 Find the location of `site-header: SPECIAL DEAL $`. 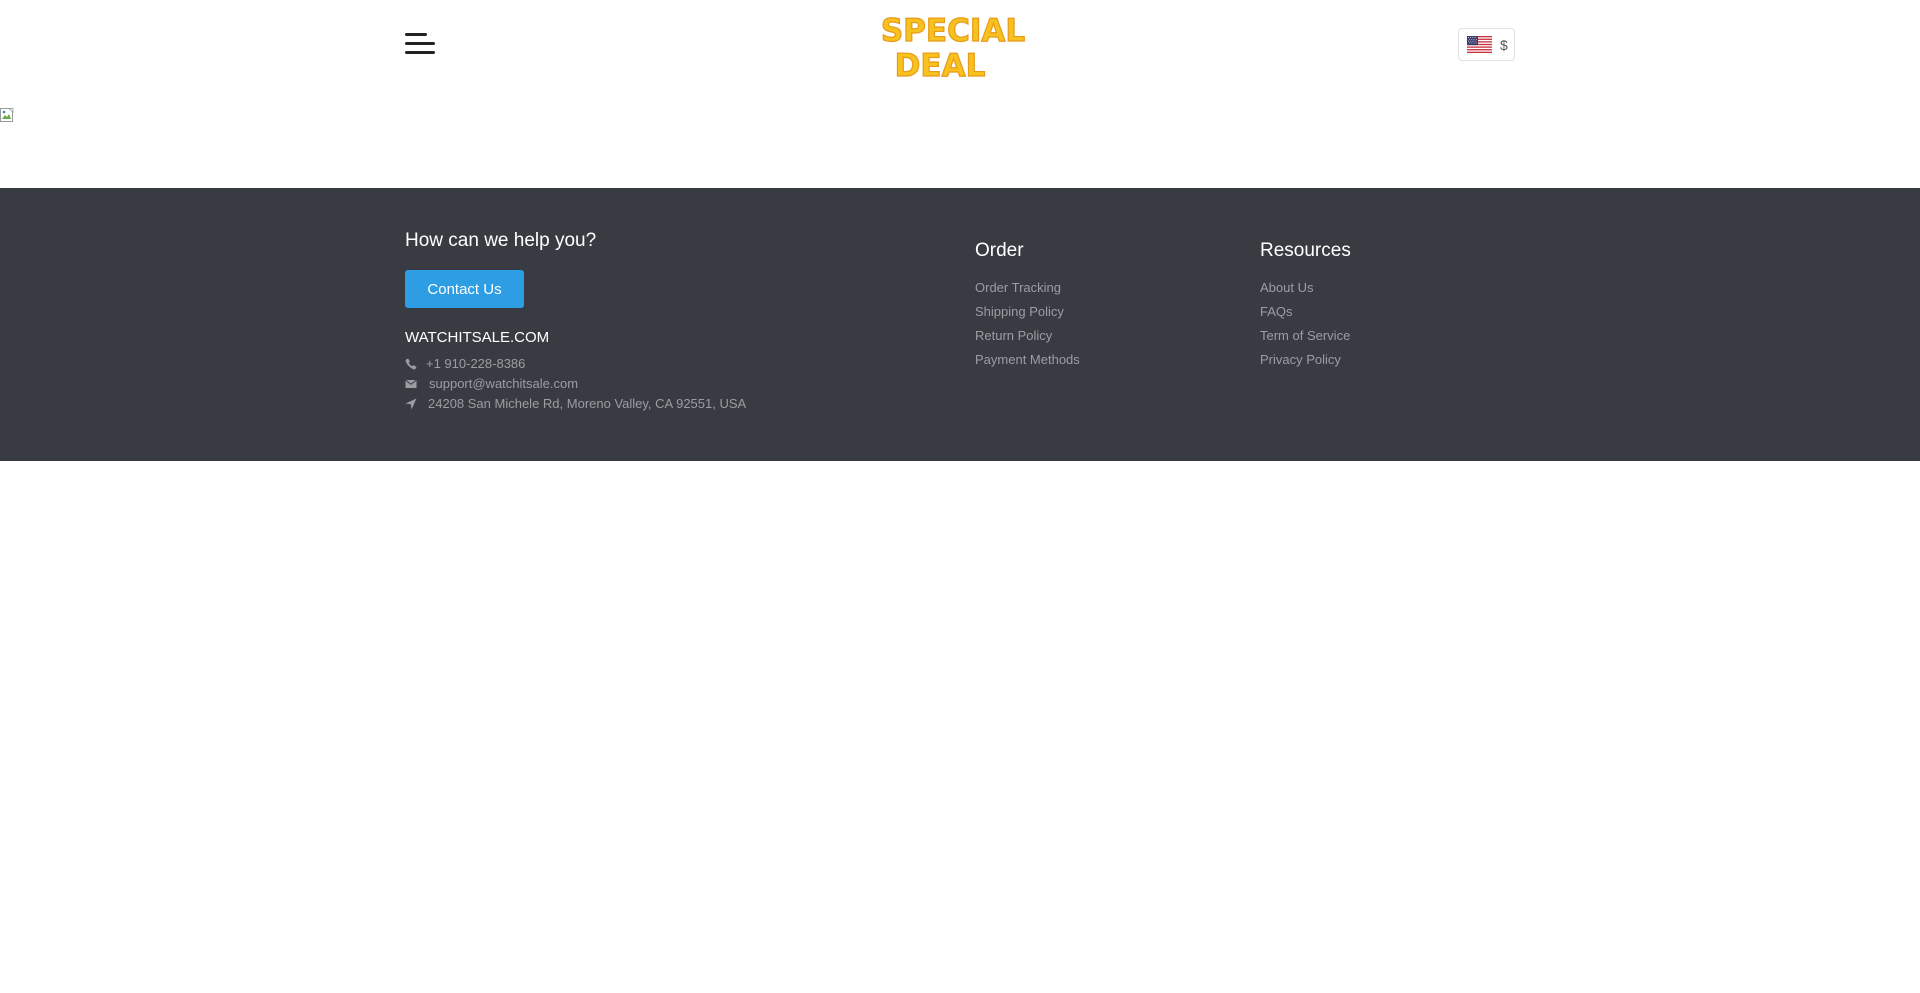

site-header: SPECIAL DEAL $ is located at coordinates (960, 46).